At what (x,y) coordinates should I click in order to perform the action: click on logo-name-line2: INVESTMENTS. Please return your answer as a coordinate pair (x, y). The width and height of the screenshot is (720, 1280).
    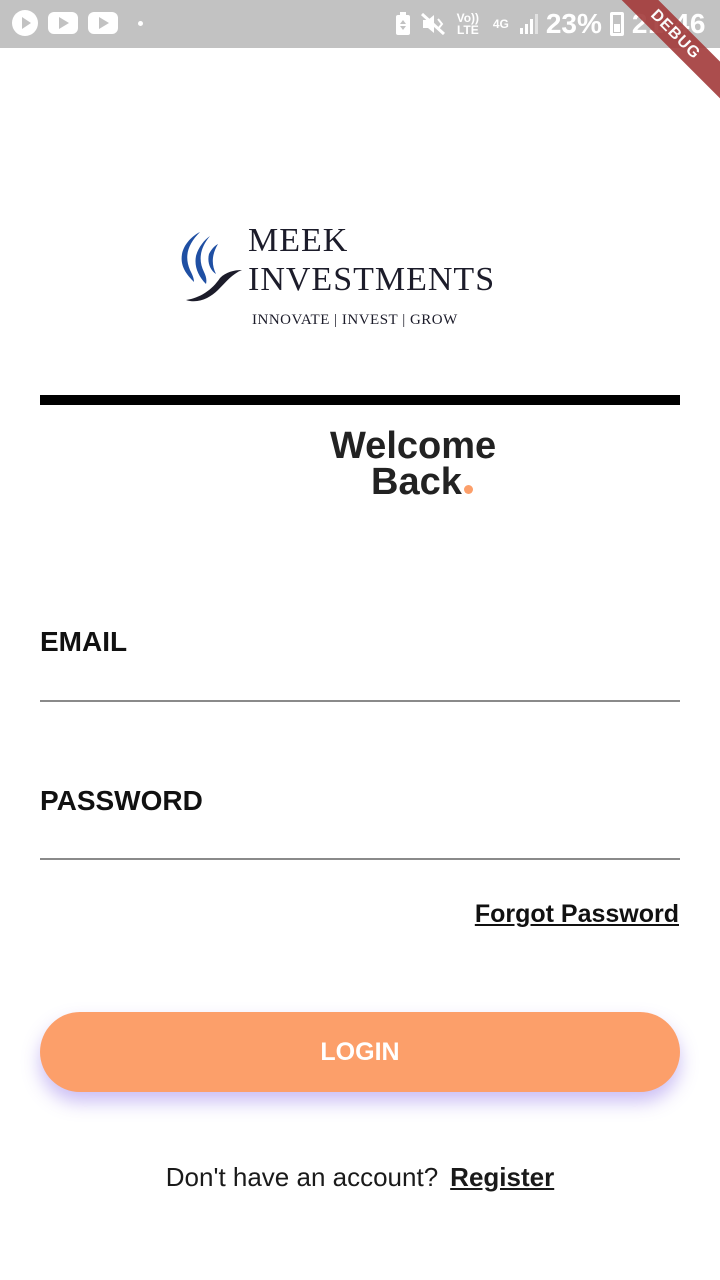
    Looking at the image, I should click on (372, 279).